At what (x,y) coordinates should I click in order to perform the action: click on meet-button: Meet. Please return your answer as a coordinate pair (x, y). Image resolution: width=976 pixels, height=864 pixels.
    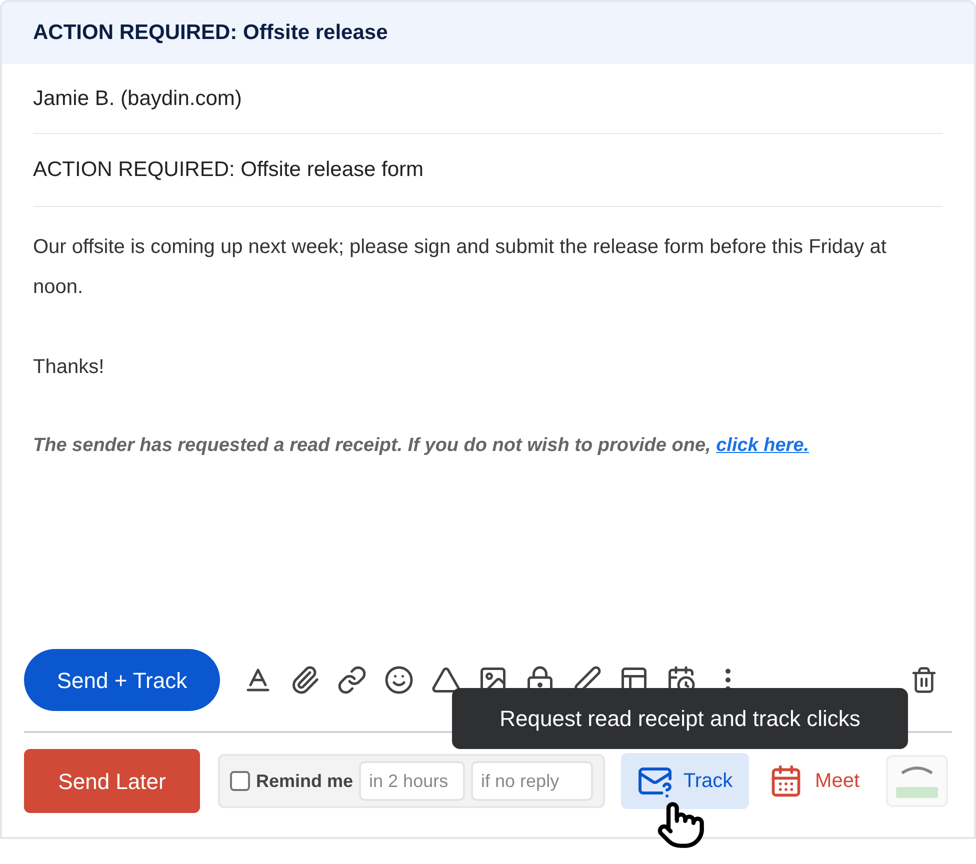
    Looking at the image, I should click on (814, 781).